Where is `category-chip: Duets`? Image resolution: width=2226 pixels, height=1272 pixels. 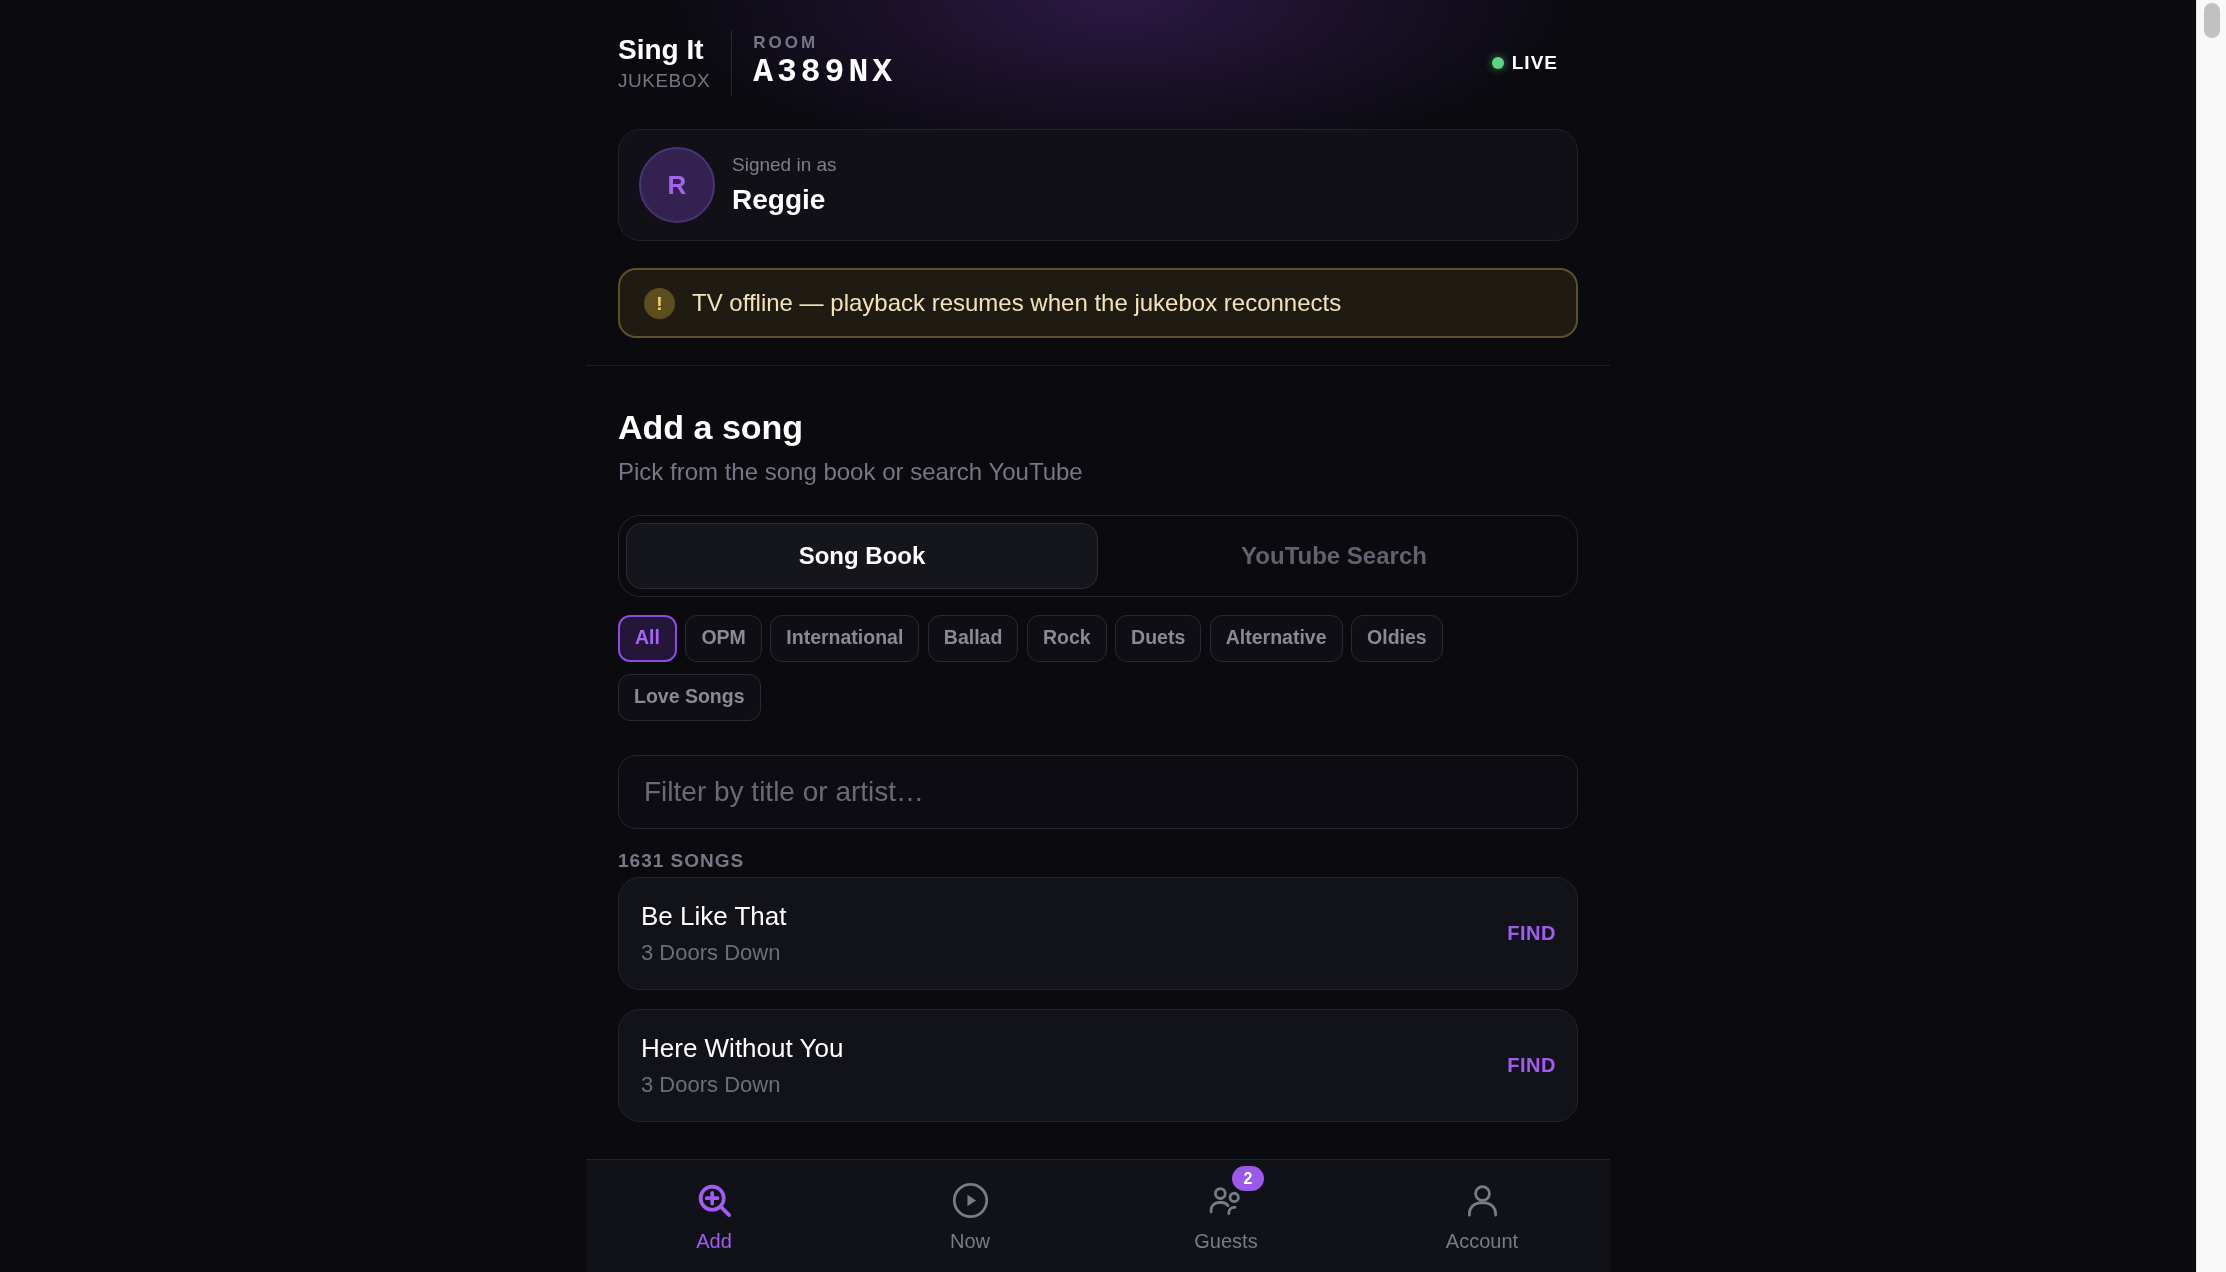
category-chip: Duets is located at coordinates (1158, 638).